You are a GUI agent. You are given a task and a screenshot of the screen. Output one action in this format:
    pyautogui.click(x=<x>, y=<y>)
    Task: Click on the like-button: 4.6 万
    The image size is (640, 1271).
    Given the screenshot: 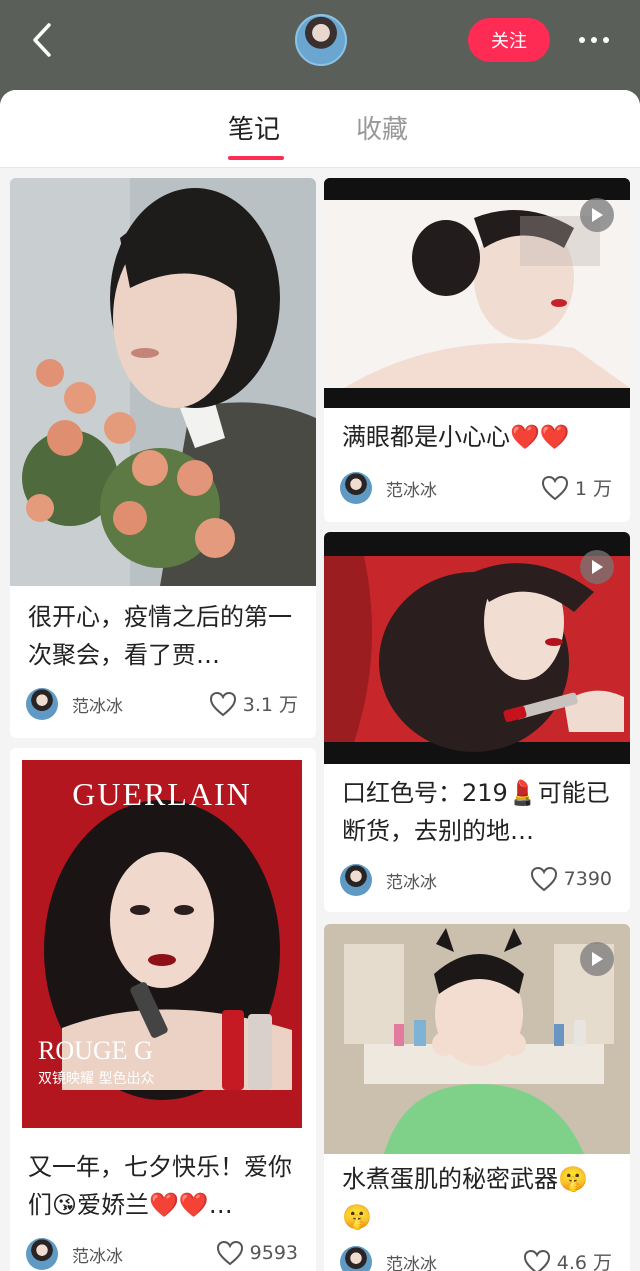 What is the action you would take?
    pyautogui.click(x=567, y=1259)
    